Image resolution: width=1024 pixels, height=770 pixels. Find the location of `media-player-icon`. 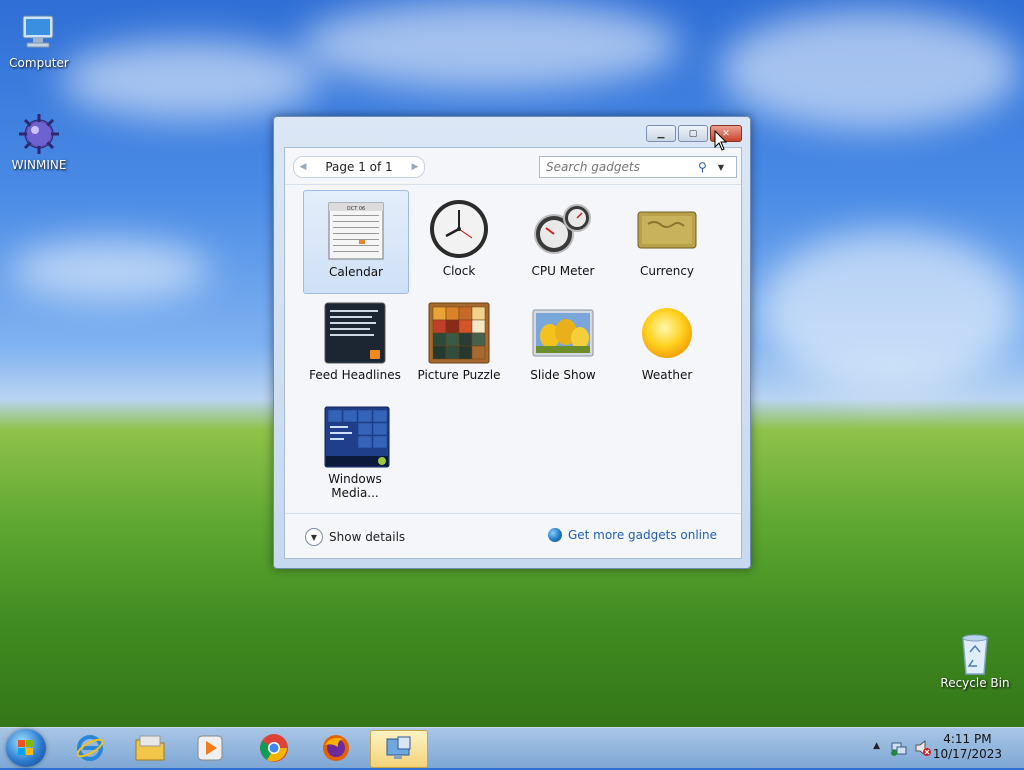

media-player-icon is located at coordinates (210, 748).